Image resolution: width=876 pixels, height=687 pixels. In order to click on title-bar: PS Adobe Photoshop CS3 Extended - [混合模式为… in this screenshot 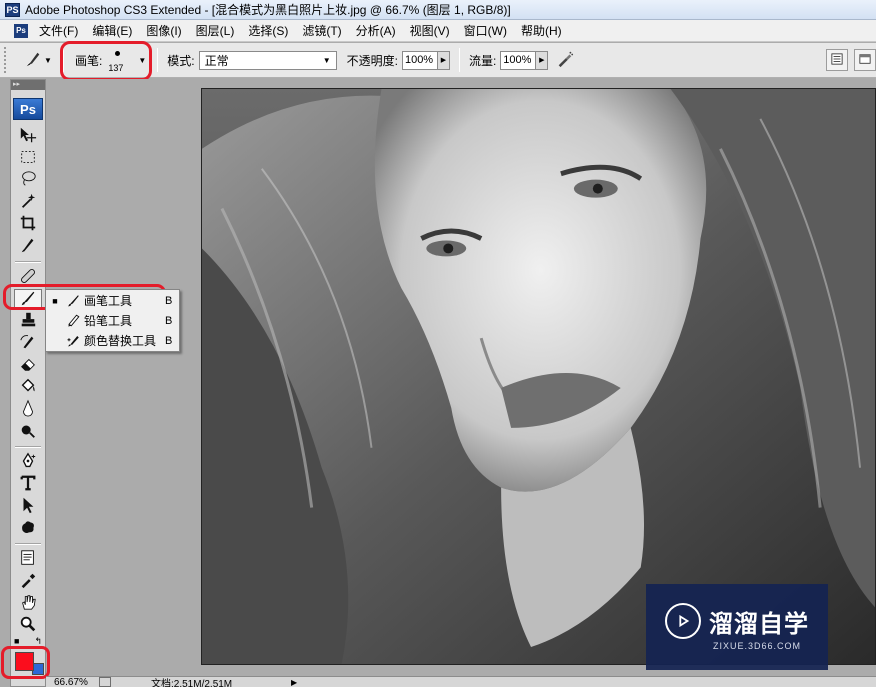, I will do `click(438, 10)`.